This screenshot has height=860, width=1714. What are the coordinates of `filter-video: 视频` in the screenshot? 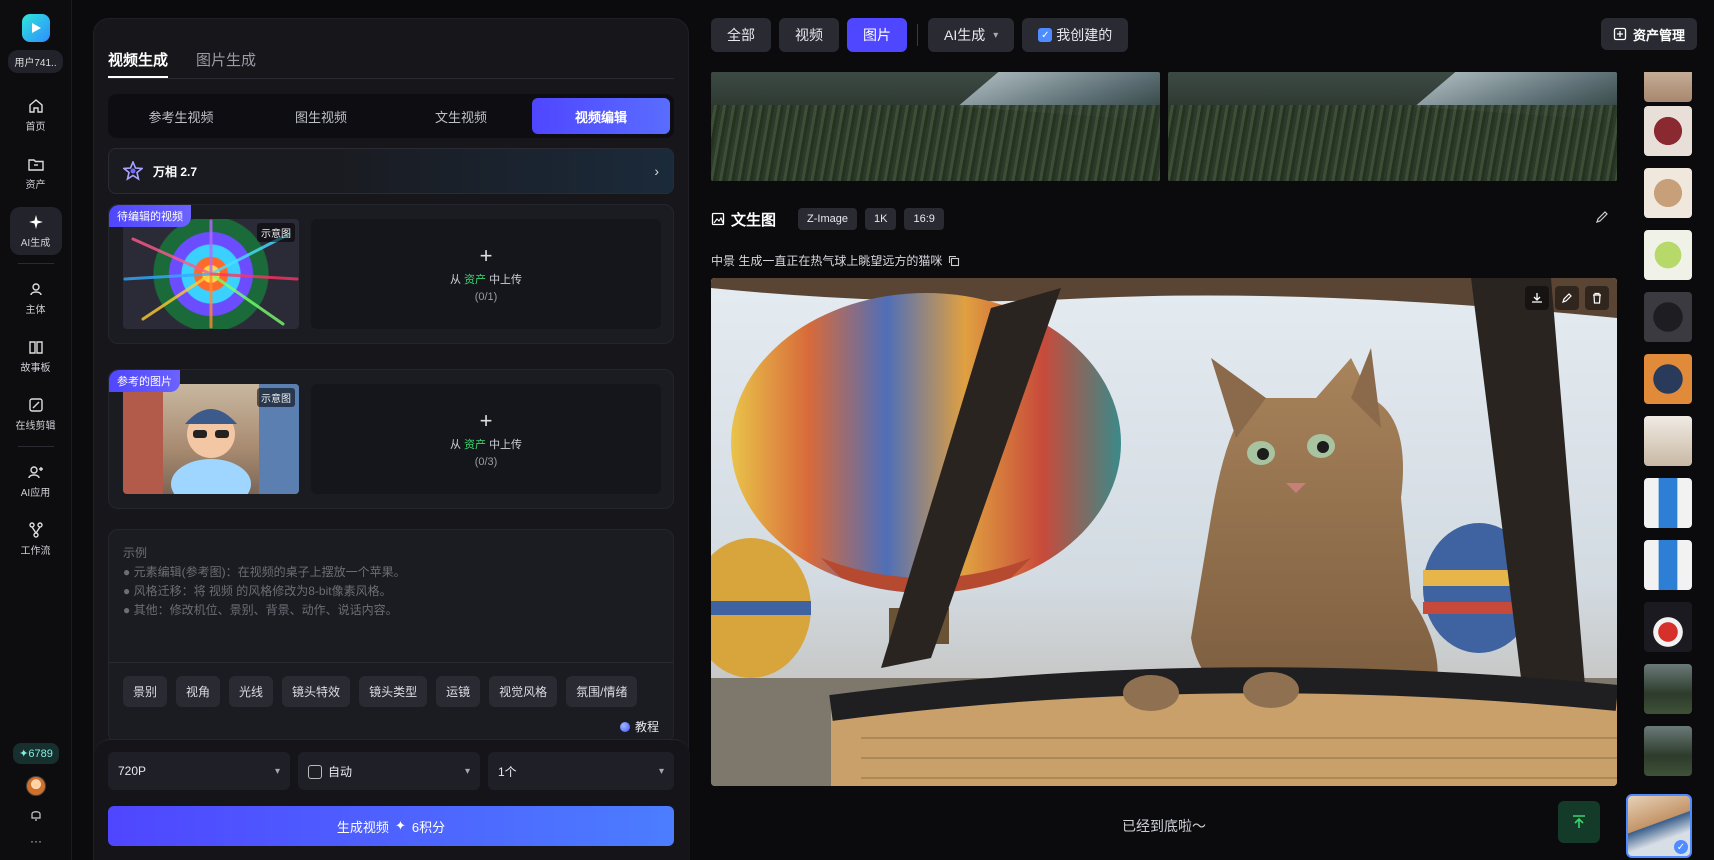 It's located at (809, 35).